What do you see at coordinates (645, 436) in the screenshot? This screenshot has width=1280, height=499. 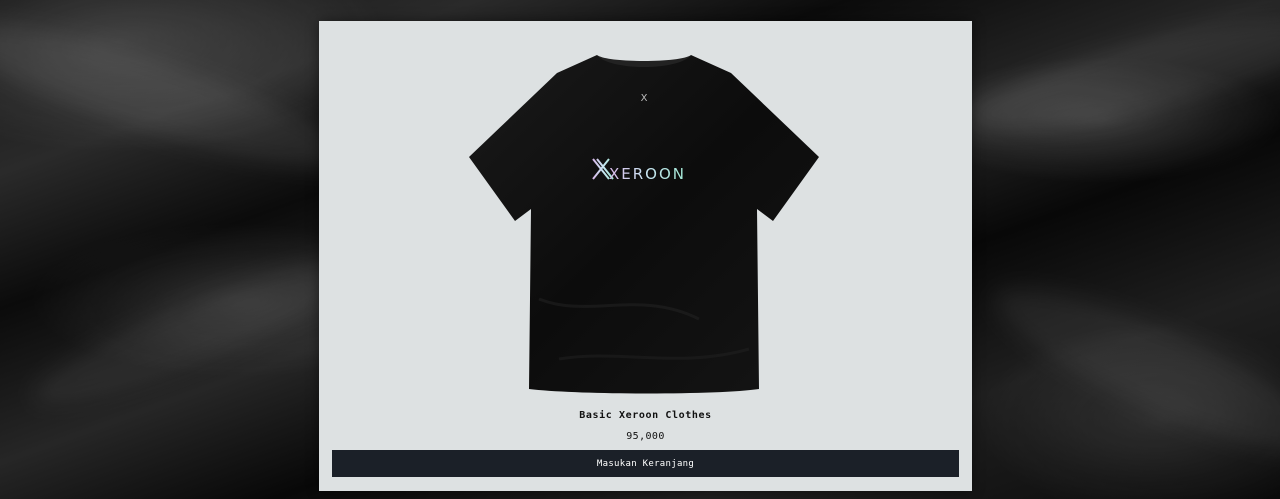 I see `product-price: 95,000` at bounding box center [645, 436].